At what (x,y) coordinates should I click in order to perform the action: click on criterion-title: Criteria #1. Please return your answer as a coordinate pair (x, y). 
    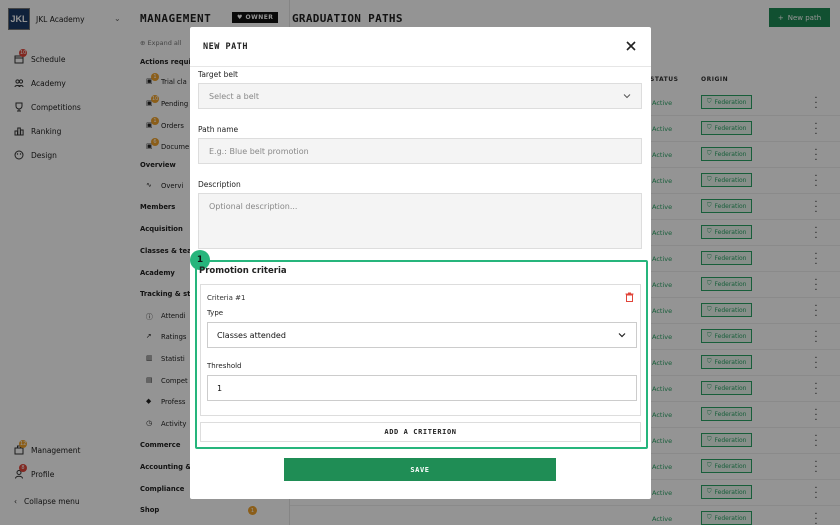
    Looking at the image, I should click on (226, 298).